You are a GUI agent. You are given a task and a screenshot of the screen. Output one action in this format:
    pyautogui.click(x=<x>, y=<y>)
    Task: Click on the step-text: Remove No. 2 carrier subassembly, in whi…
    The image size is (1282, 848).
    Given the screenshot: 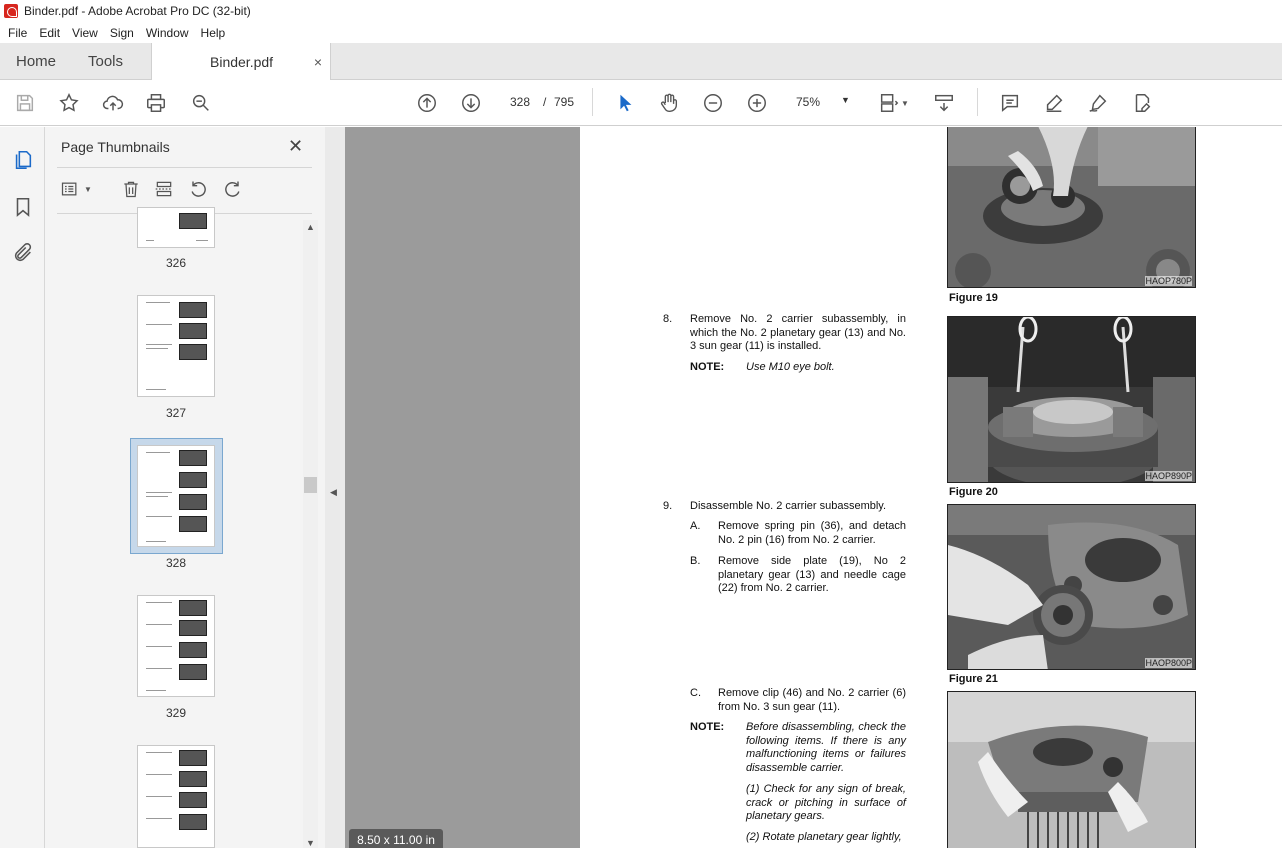 What is the action you would take?
    pyautogui.click(x=798, y=332)
    